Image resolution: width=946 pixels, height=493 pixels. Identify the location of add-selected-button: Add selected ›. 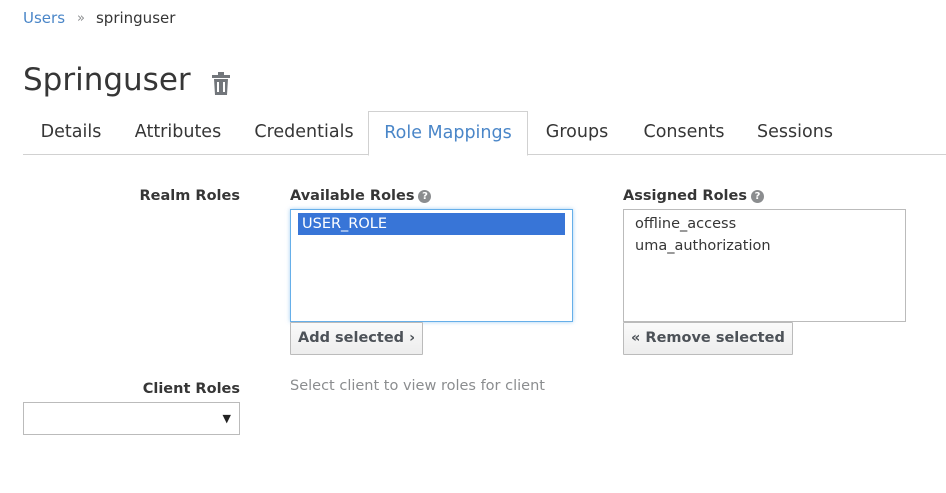
(357, 338).